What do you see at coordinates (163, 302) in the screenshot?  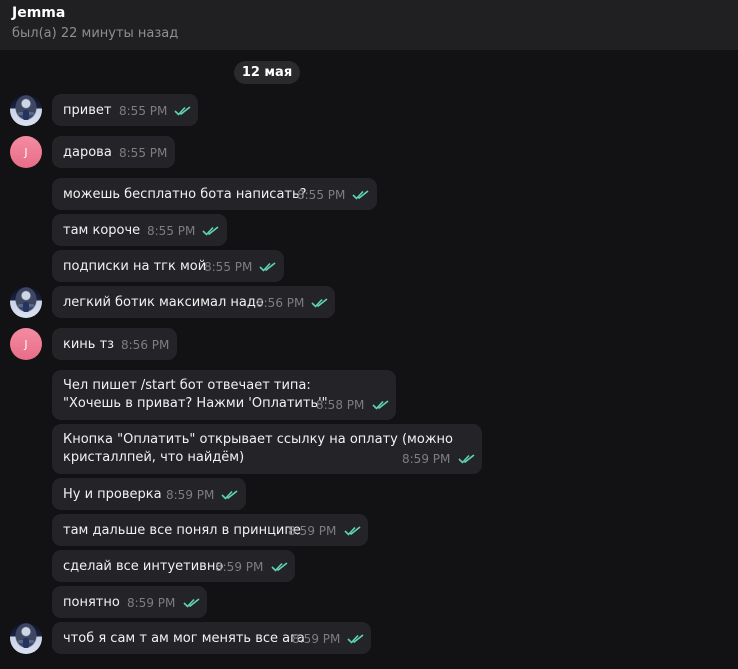 I see `message-text: легкий ботик максимал надо` at bounding box center [163, 302].